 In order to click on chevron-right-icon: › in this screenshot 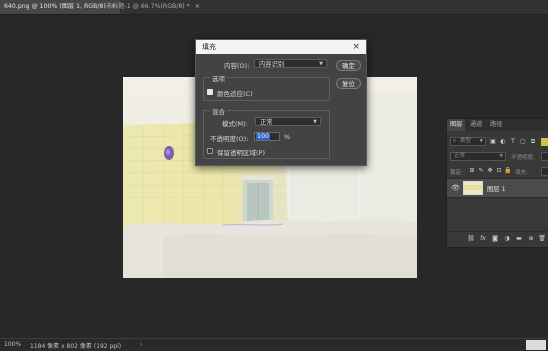, I will do `click(141, 344)`.